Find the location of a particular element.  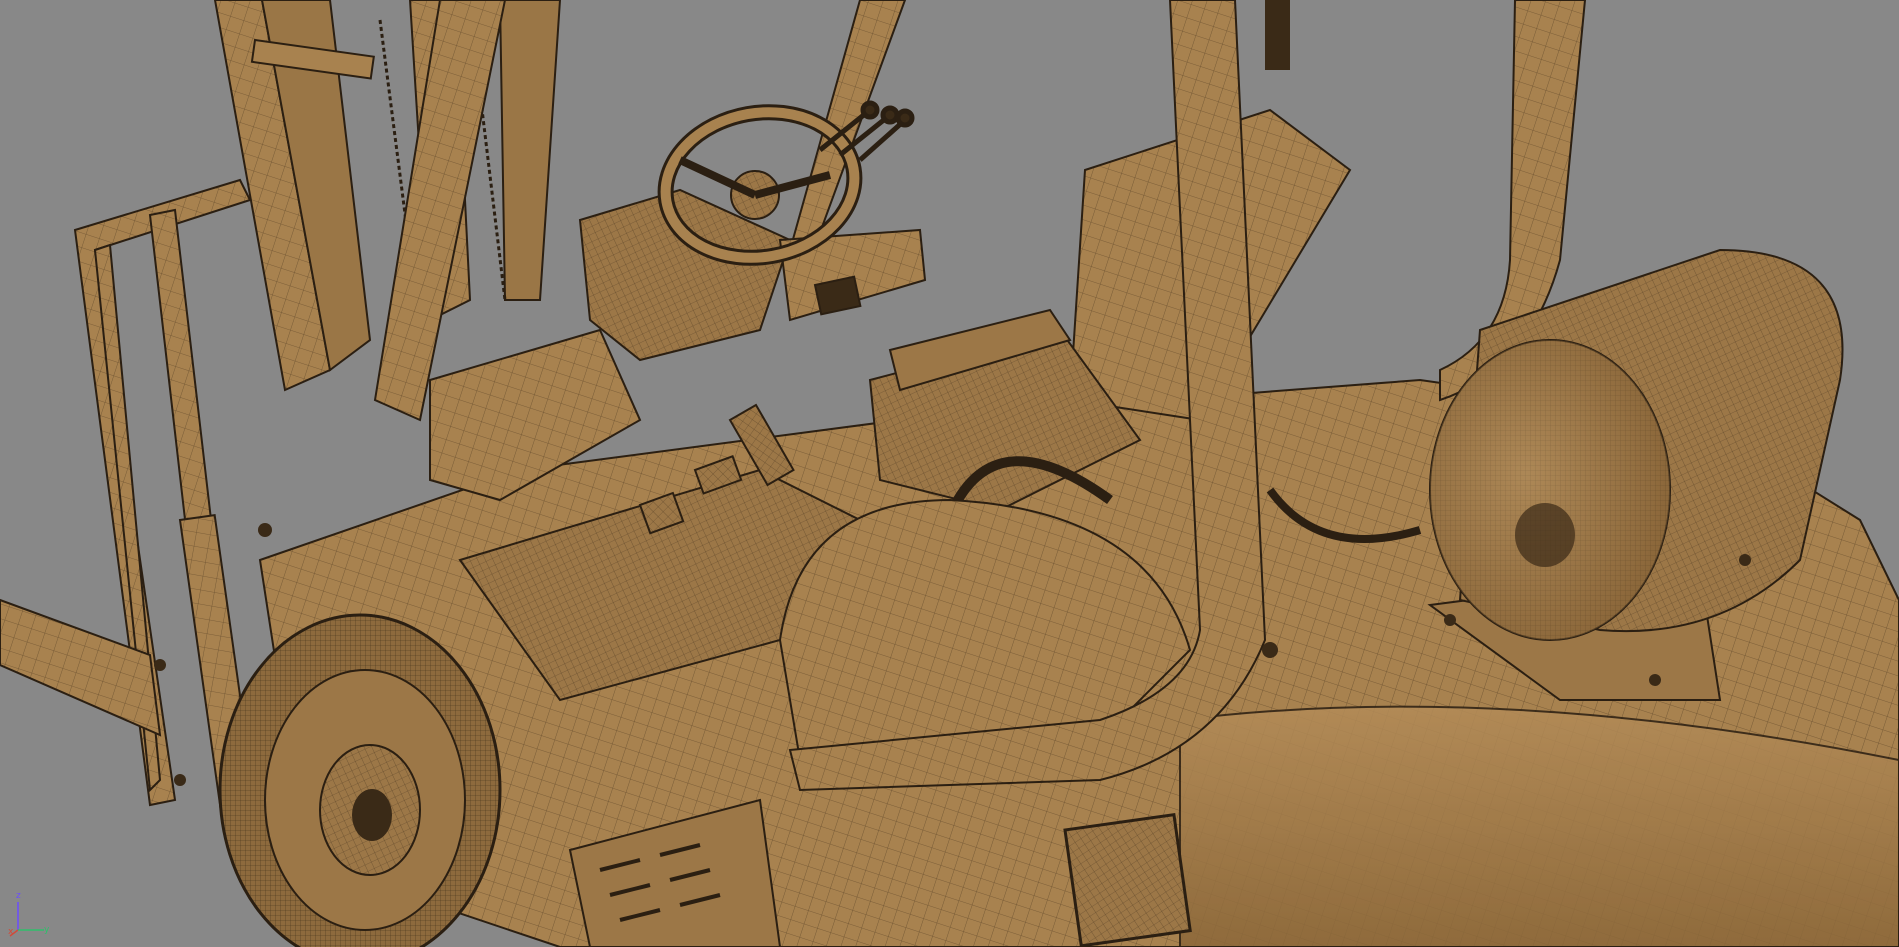

axis-z-label: z is located at coordinates (18, 896).